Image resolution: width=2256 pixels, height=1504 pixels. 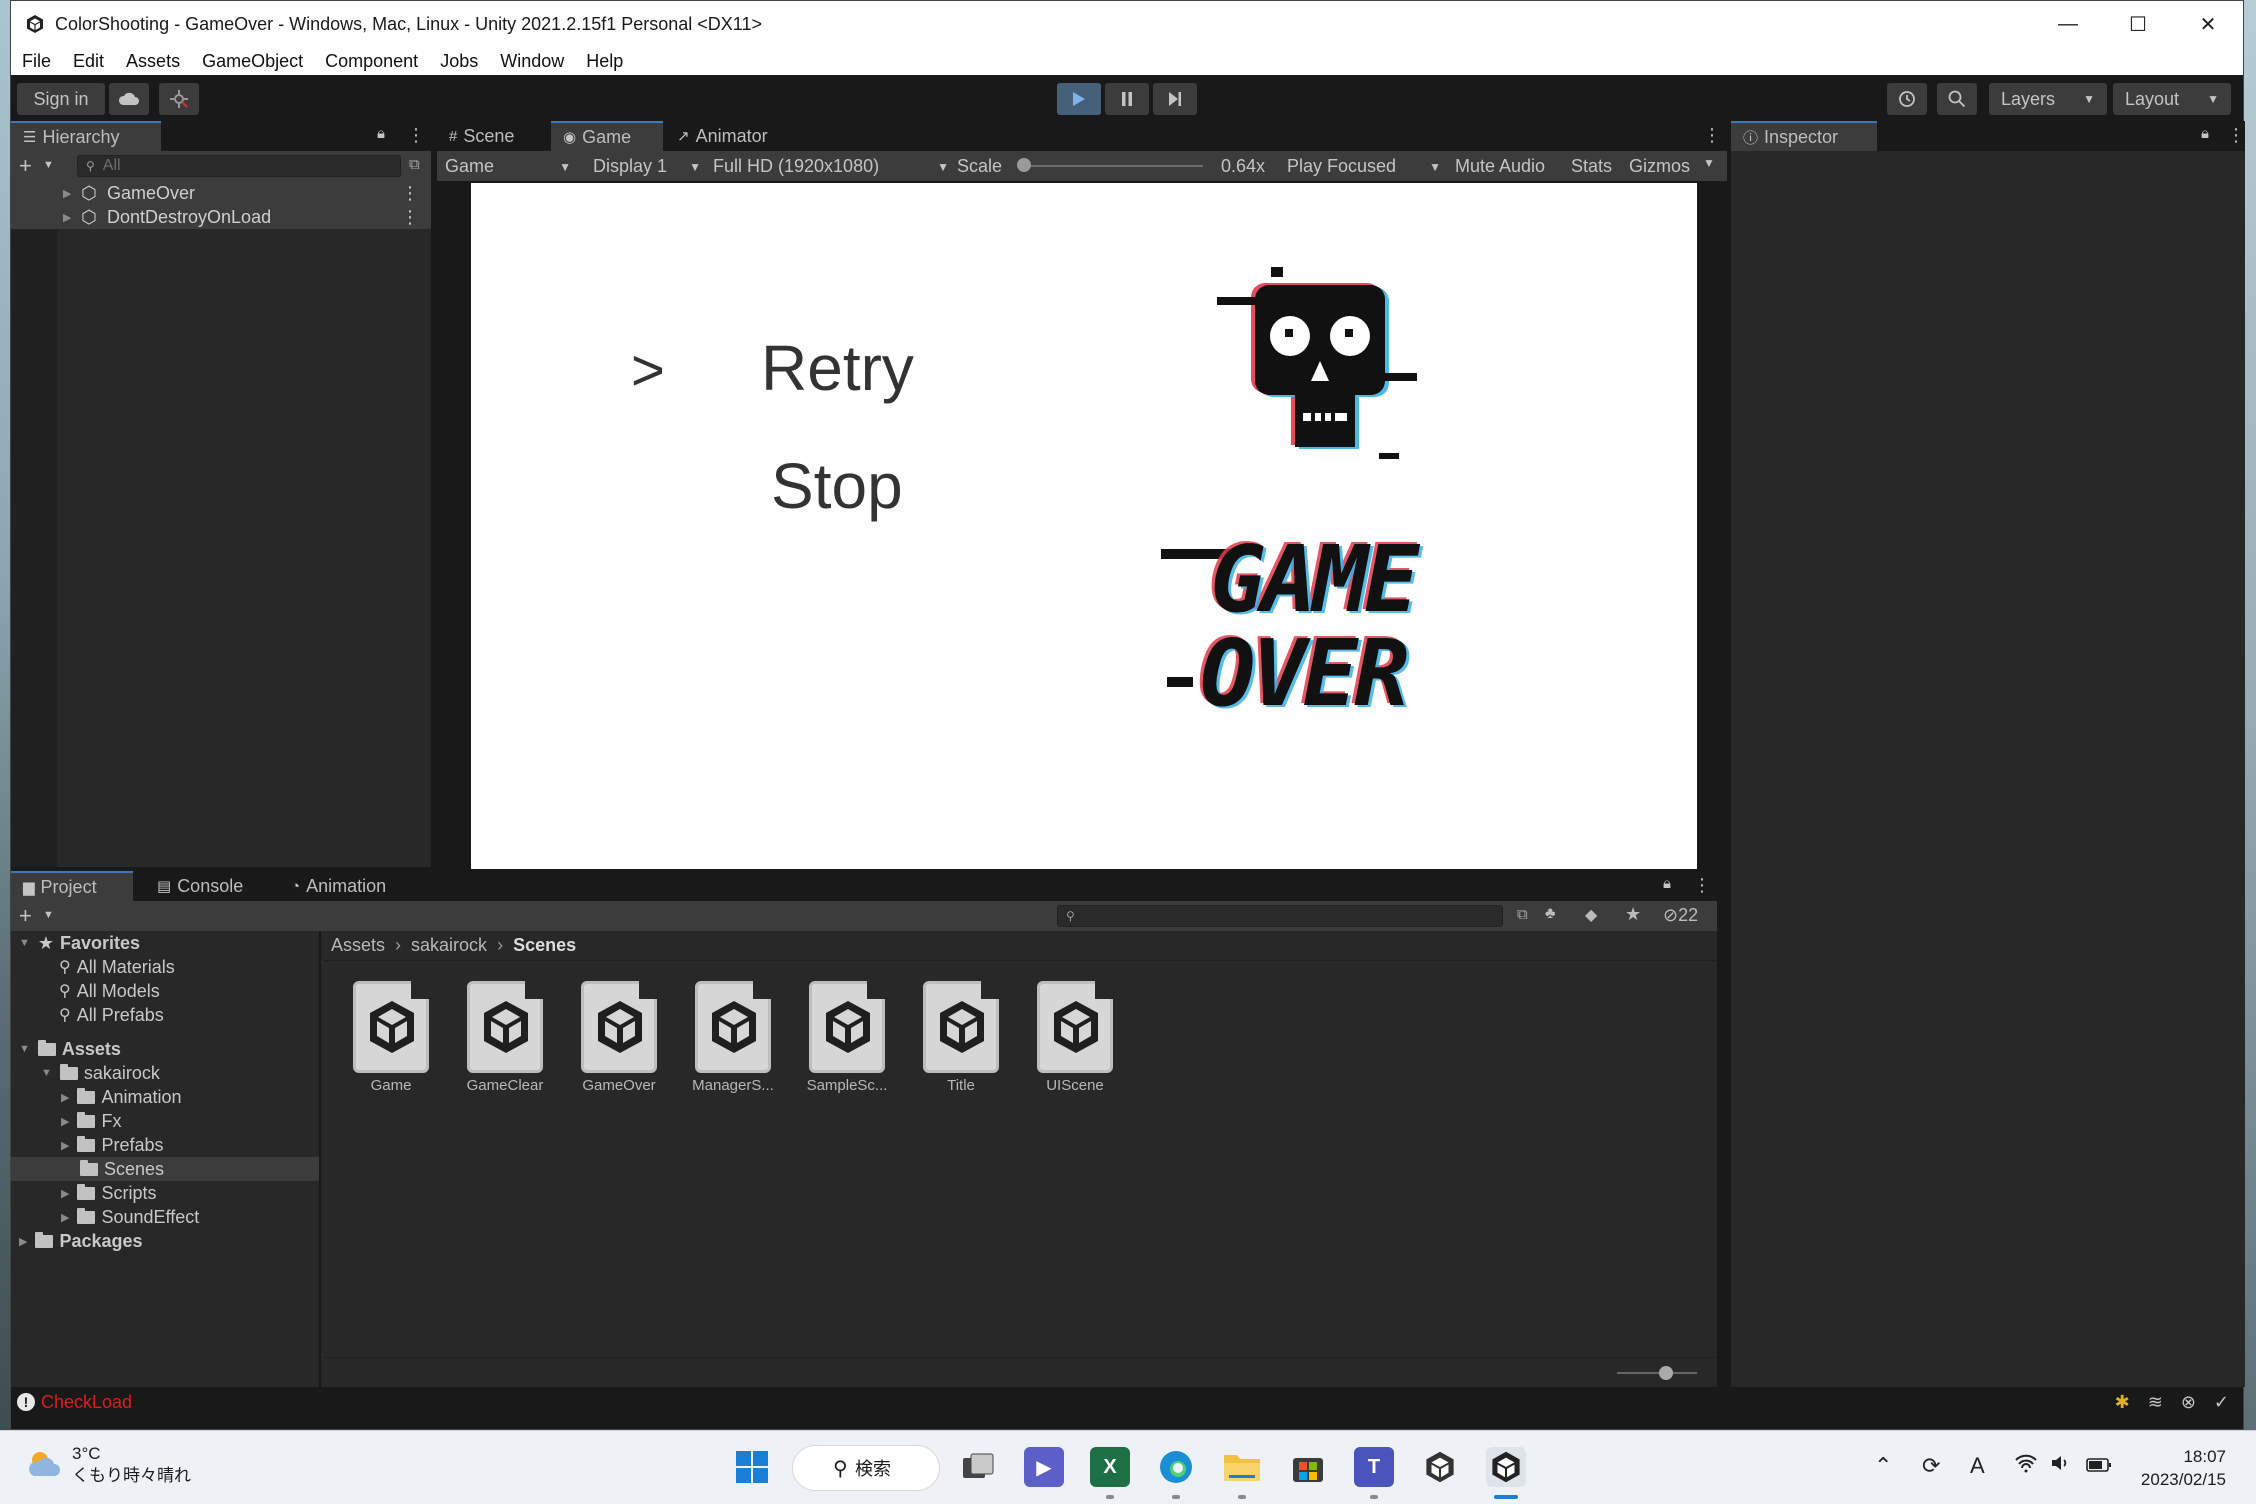 I want to click on stop-option: Stop, so click(x=837, y=486).